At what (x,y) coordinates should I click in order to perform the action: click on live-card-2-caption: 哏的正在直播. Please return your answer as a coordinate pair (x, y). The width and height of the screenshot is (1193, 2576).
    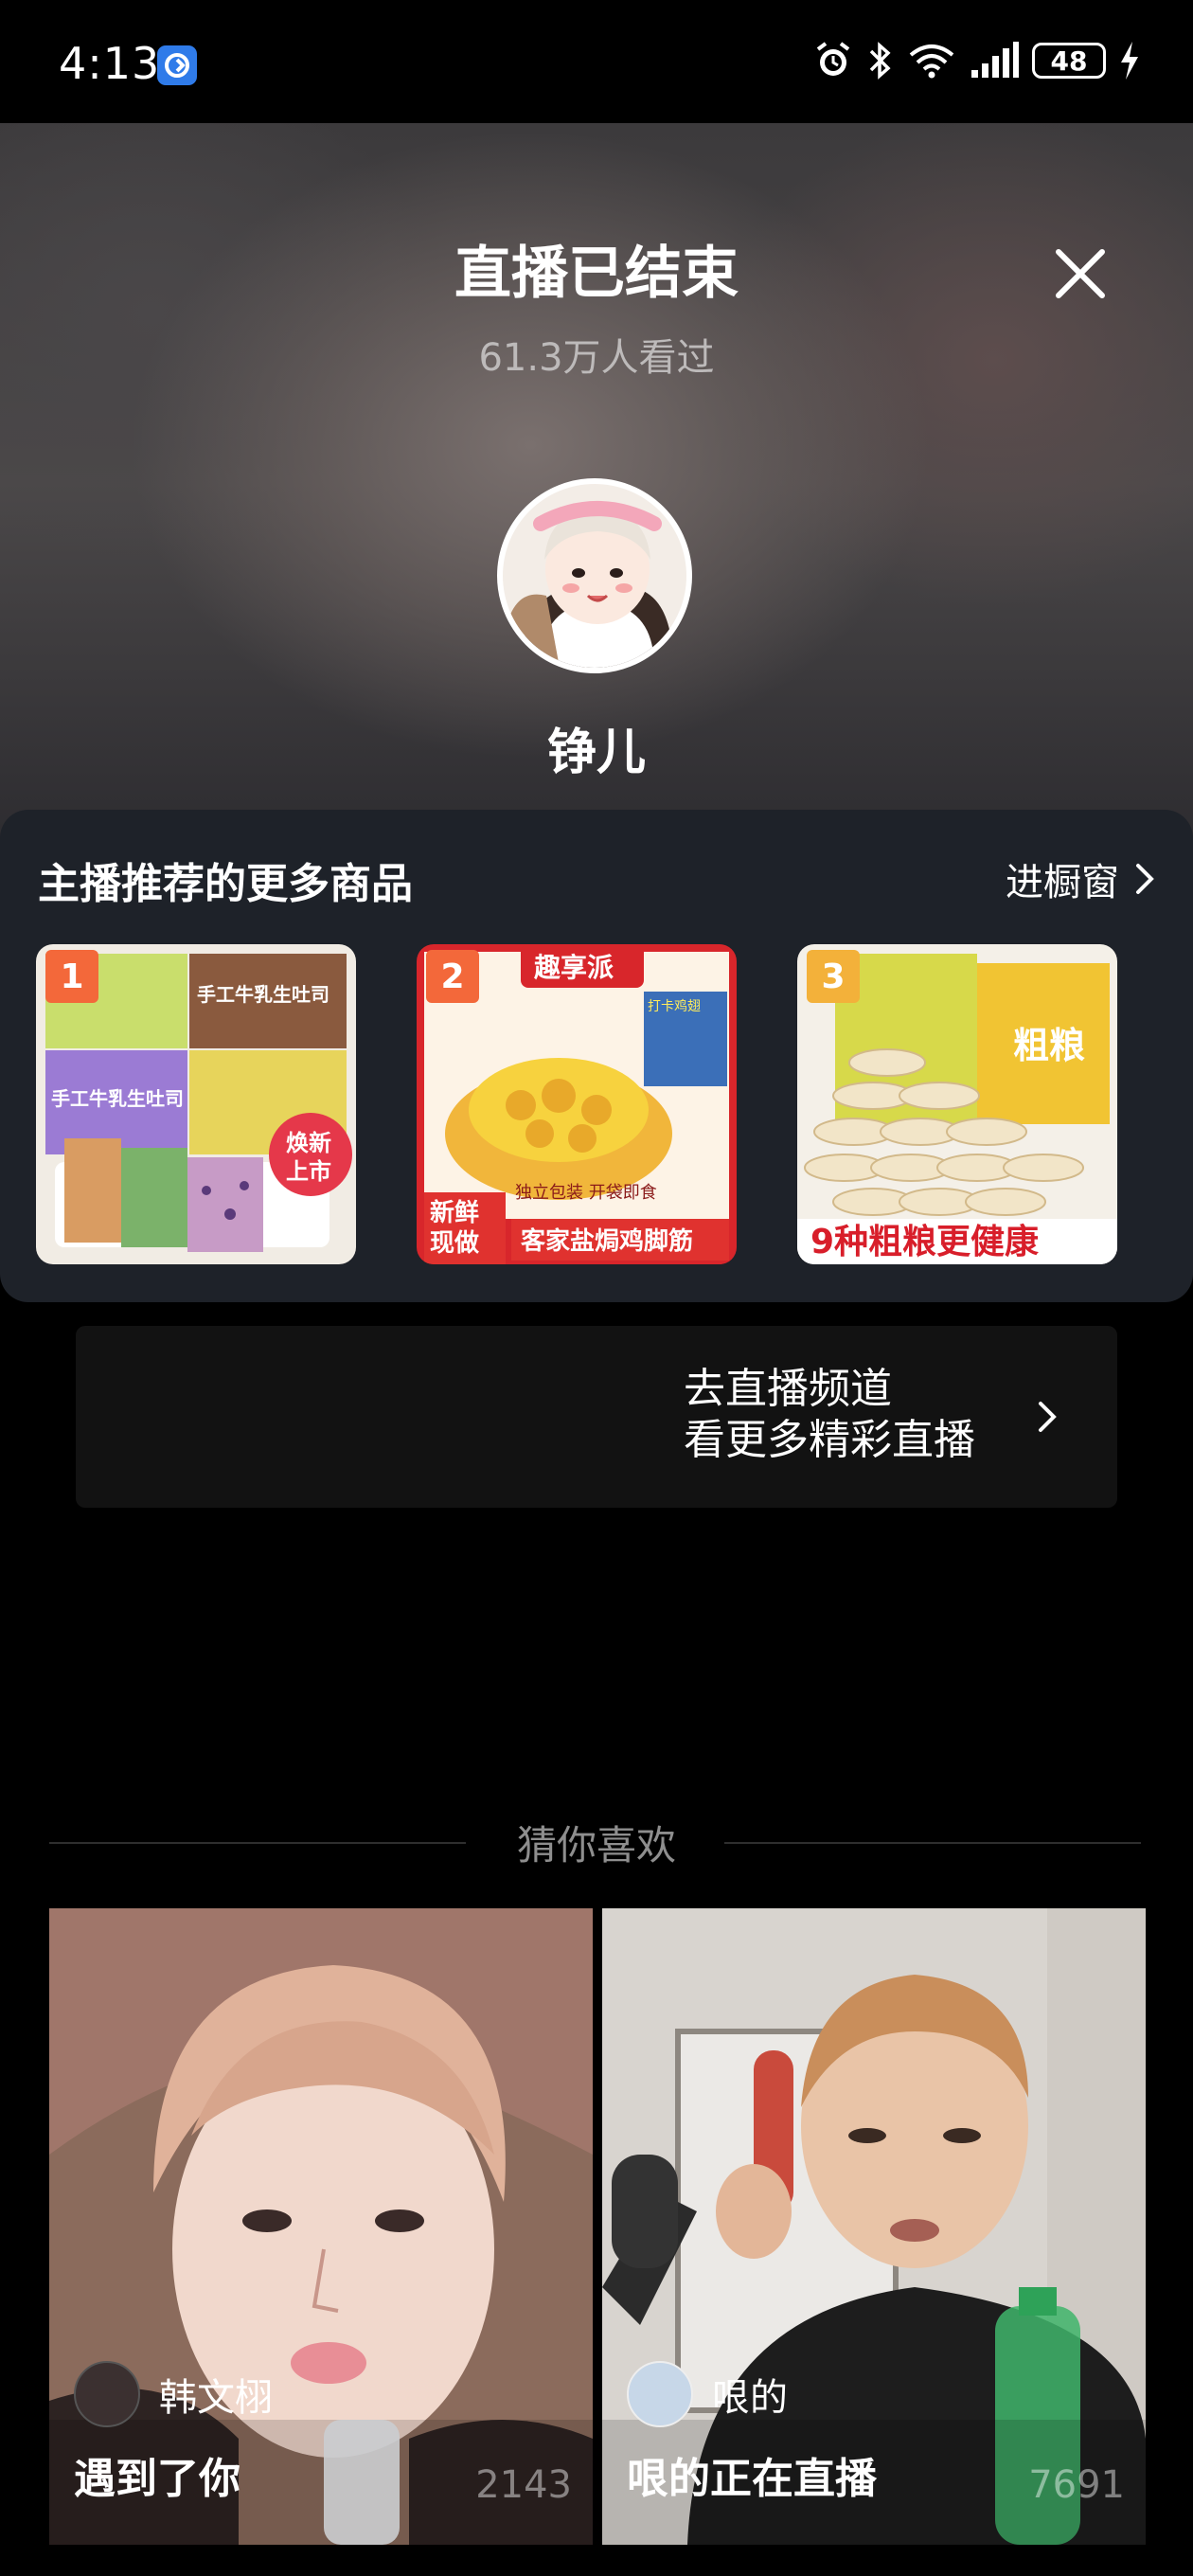
    Looking at the image, I should click on (752, 2479).